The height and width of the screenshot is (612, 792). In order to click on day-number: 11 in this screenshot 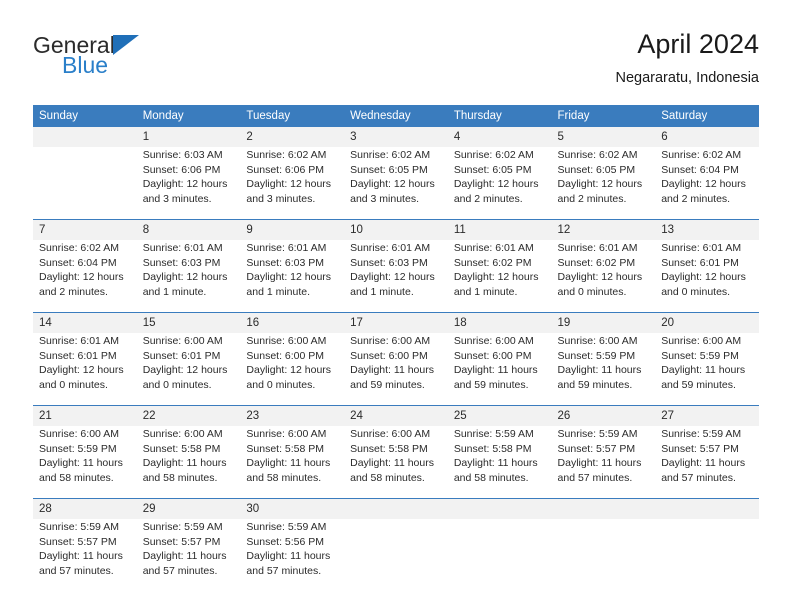, I will do `click(499, 229)`.